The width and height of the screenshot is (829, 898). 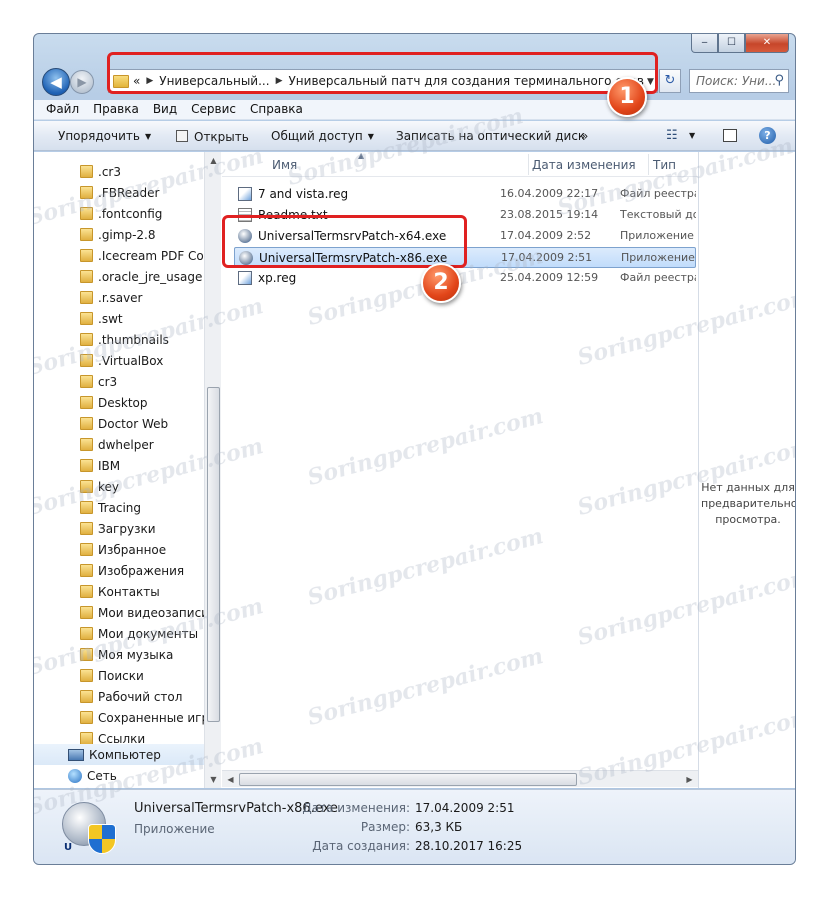 I want to click on minimize-button: ‒, so click(x=704, y=43).